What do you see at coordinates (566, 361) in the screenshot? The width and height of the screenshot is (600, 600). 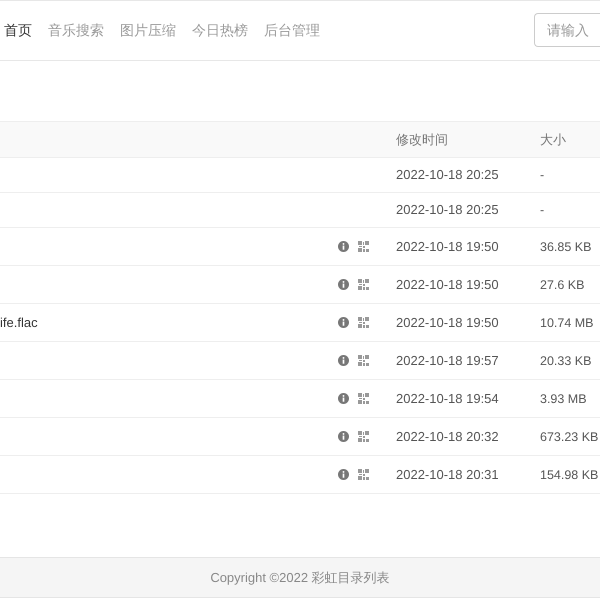 I see `file-size: 20.33 KB` at bounding box center [566, 361].